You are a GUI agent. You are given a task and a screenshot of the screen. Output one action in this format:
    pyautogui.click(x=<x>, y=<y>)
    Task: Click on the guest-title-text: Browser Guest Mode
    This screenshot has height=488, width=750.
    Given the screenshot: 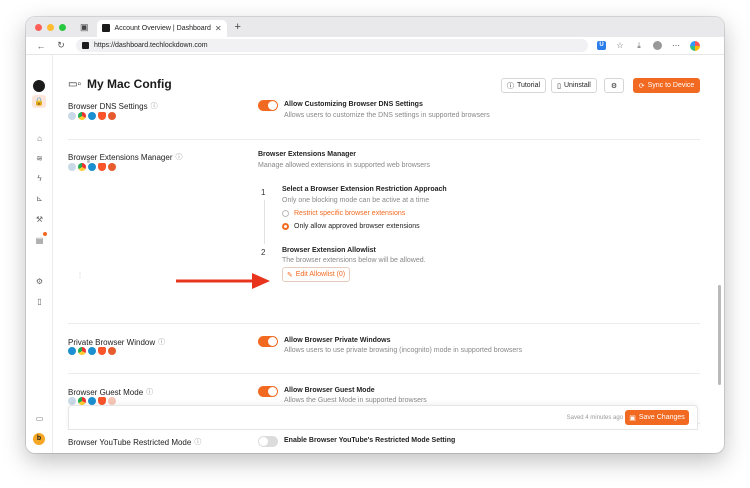 What is the action you would take?
    pyautogui.click(x=106, y=392)
    